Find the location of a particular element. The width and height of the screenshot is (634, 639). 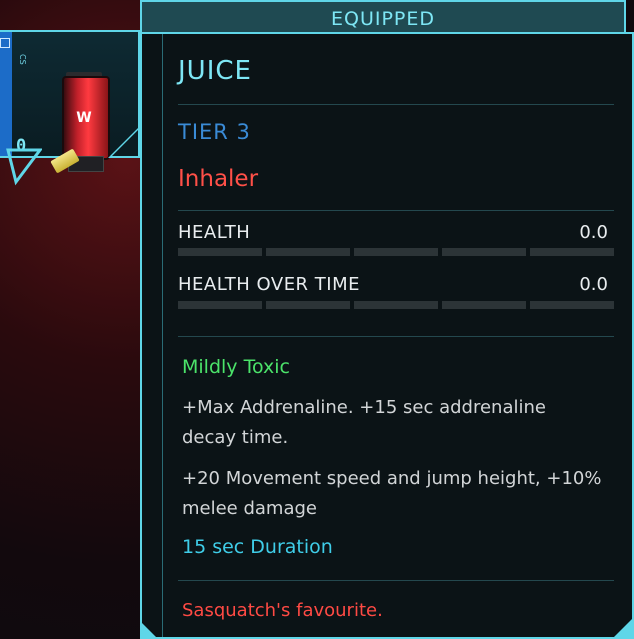

equipped-header: EQUIPPED is located at coordinates (383, 17).